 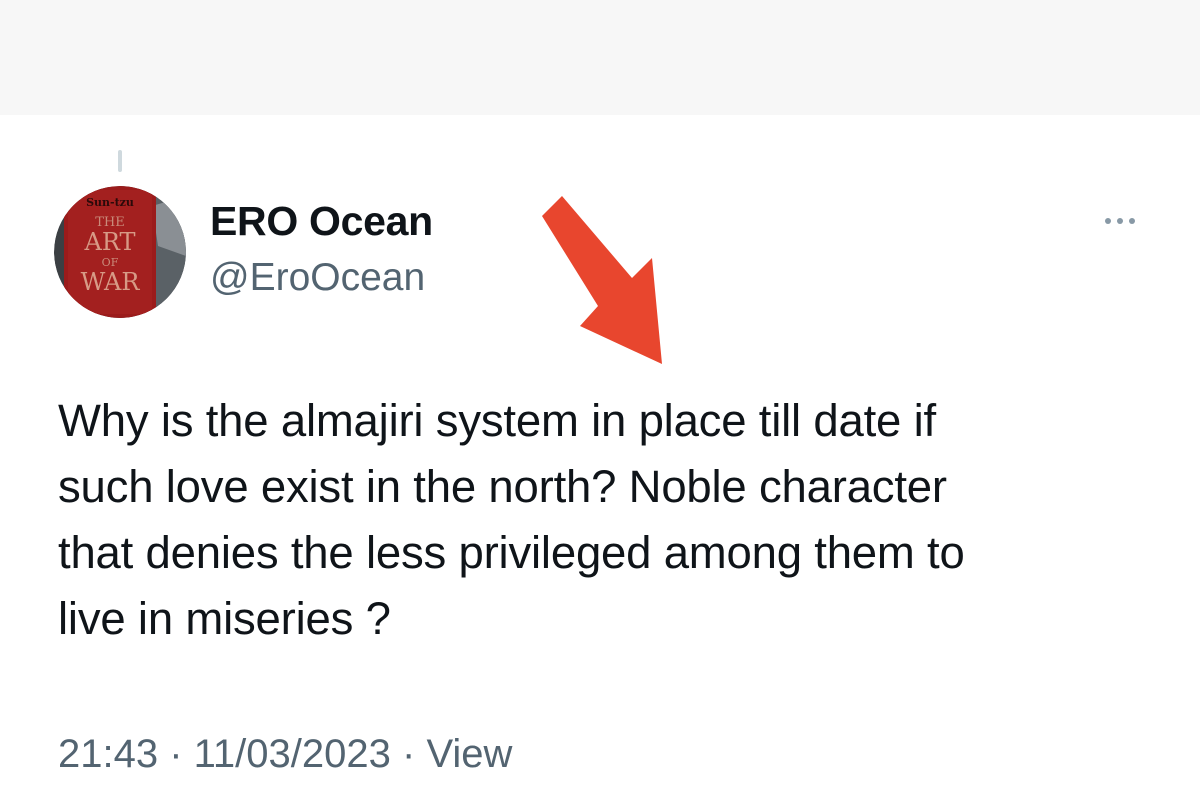 I want to click on top-bar, so click(x=600, y=57).